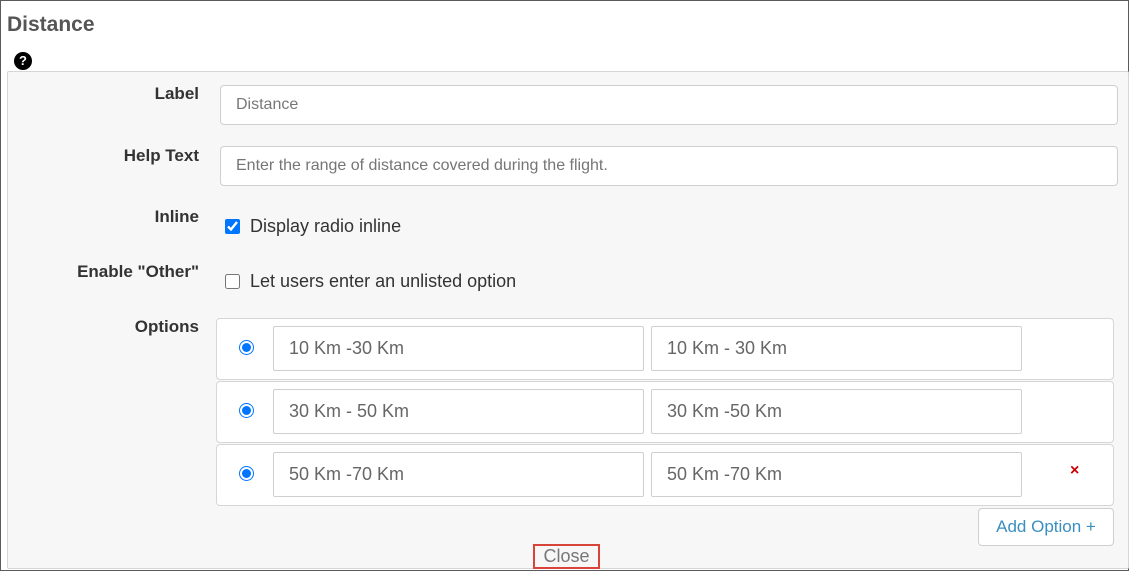 This screenshot has height=571, width=1129. What do you see at coordinates (566, 556) in the screenshot?
I see `close-button: Close` at bounding box center [566, 556].